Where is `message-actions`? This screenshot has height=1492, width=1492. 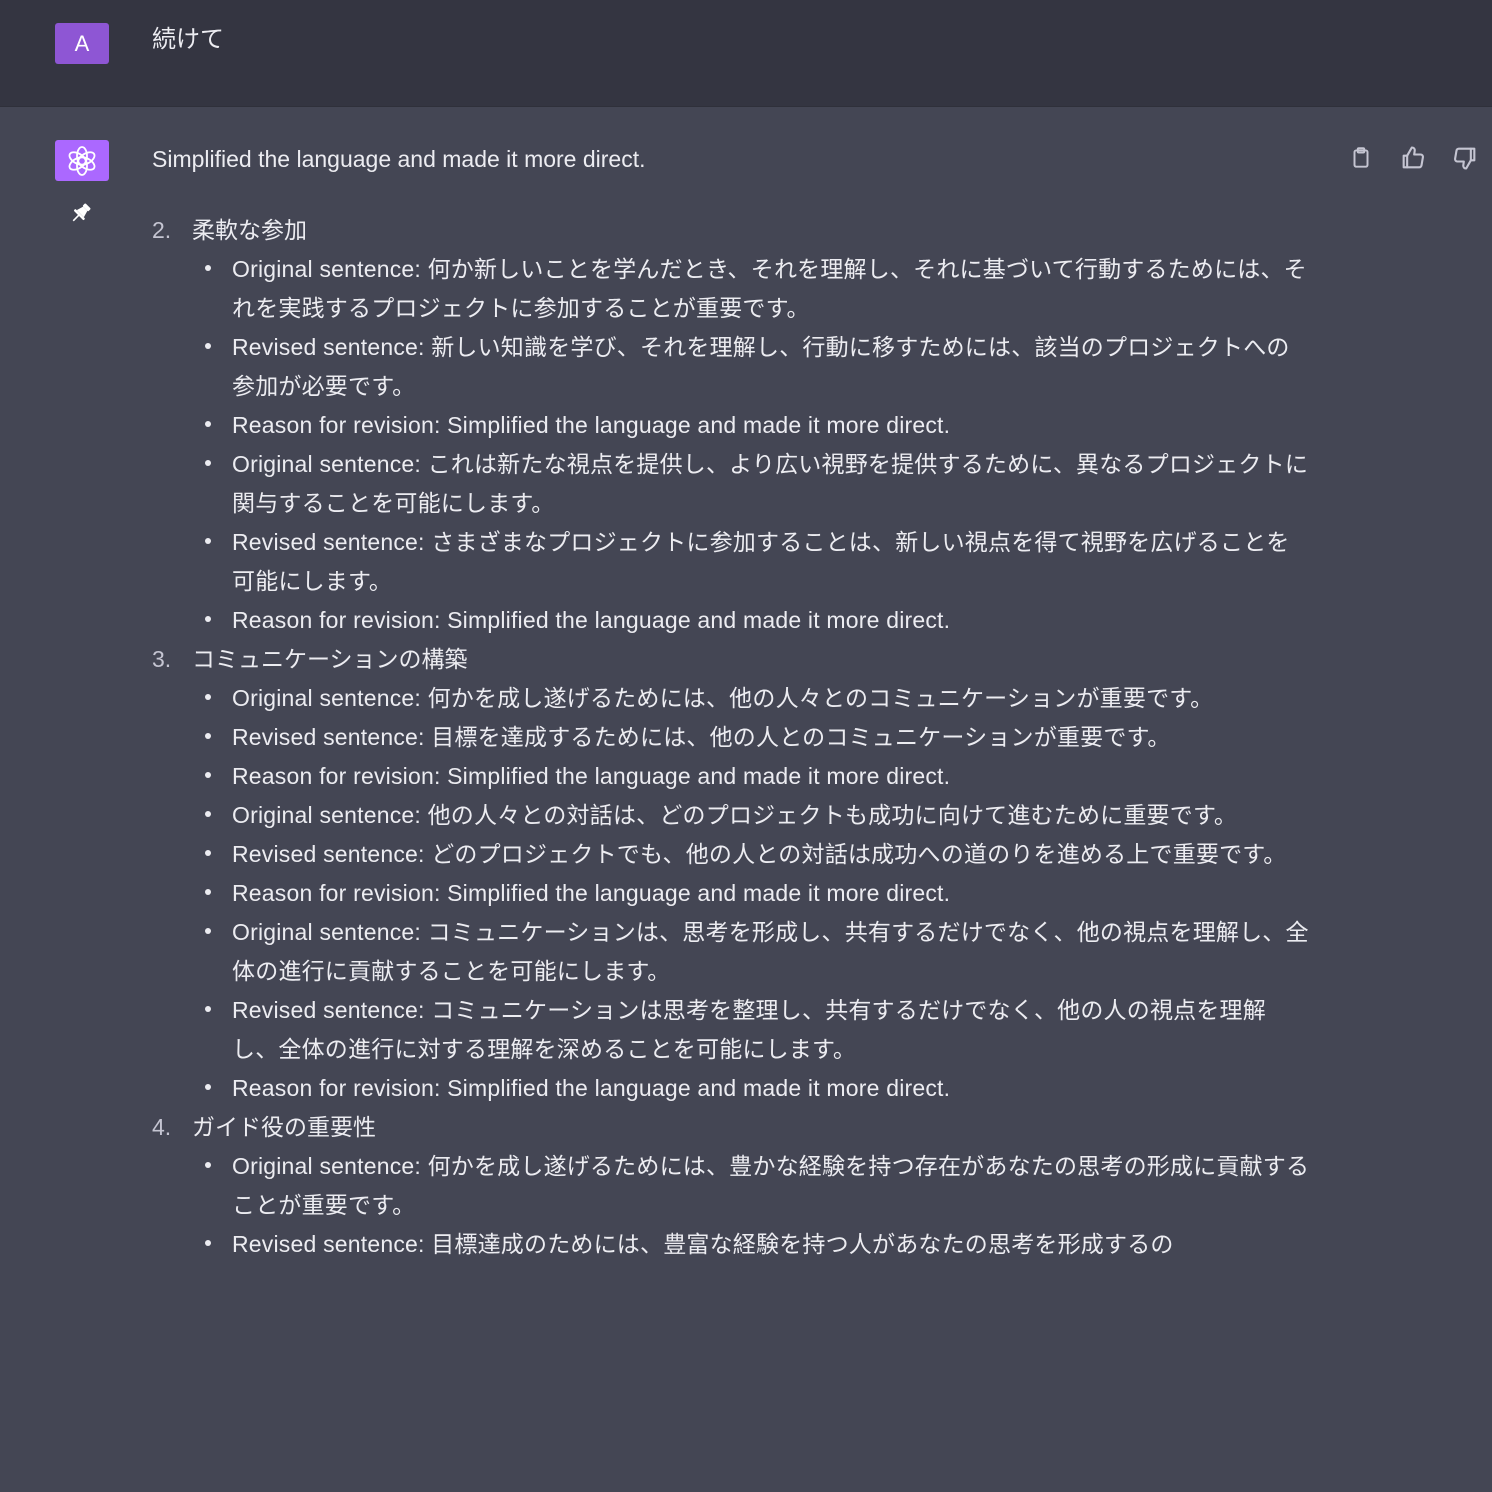 message-actions is located at coordinates (1413, 158).